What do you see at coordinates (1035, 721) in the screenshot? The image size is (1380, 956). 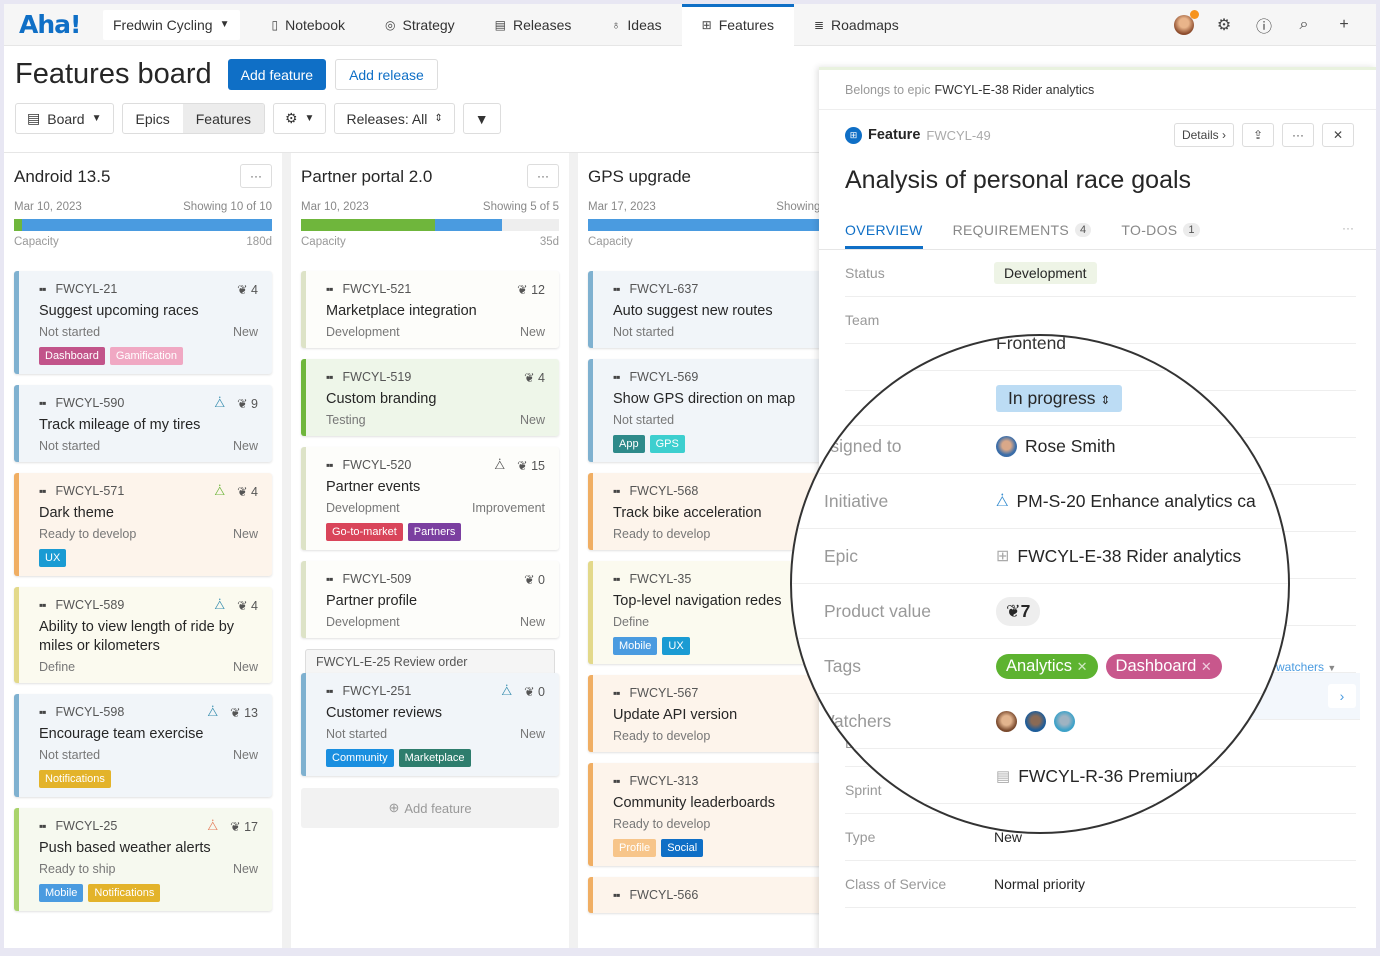 I see `watcher-avatars` at bounding box center [1035, 721].